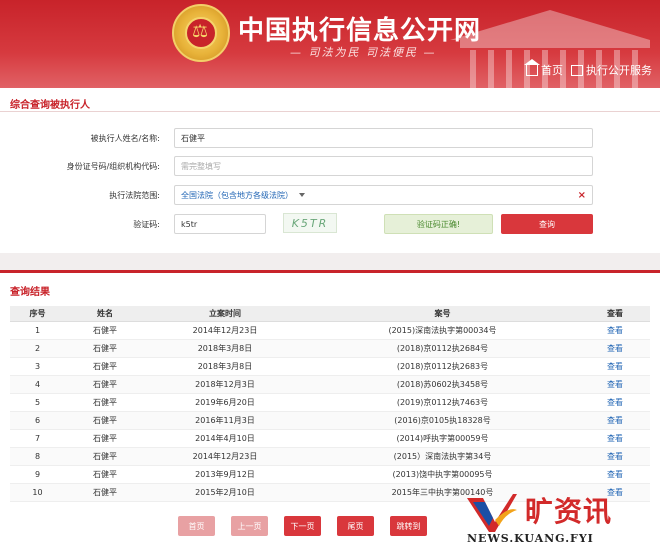  What do you see at coordinates (438, 224) in the screenshot?
I see `verify-status-badge: 验证码正确!` at bounding box center [438, 224].